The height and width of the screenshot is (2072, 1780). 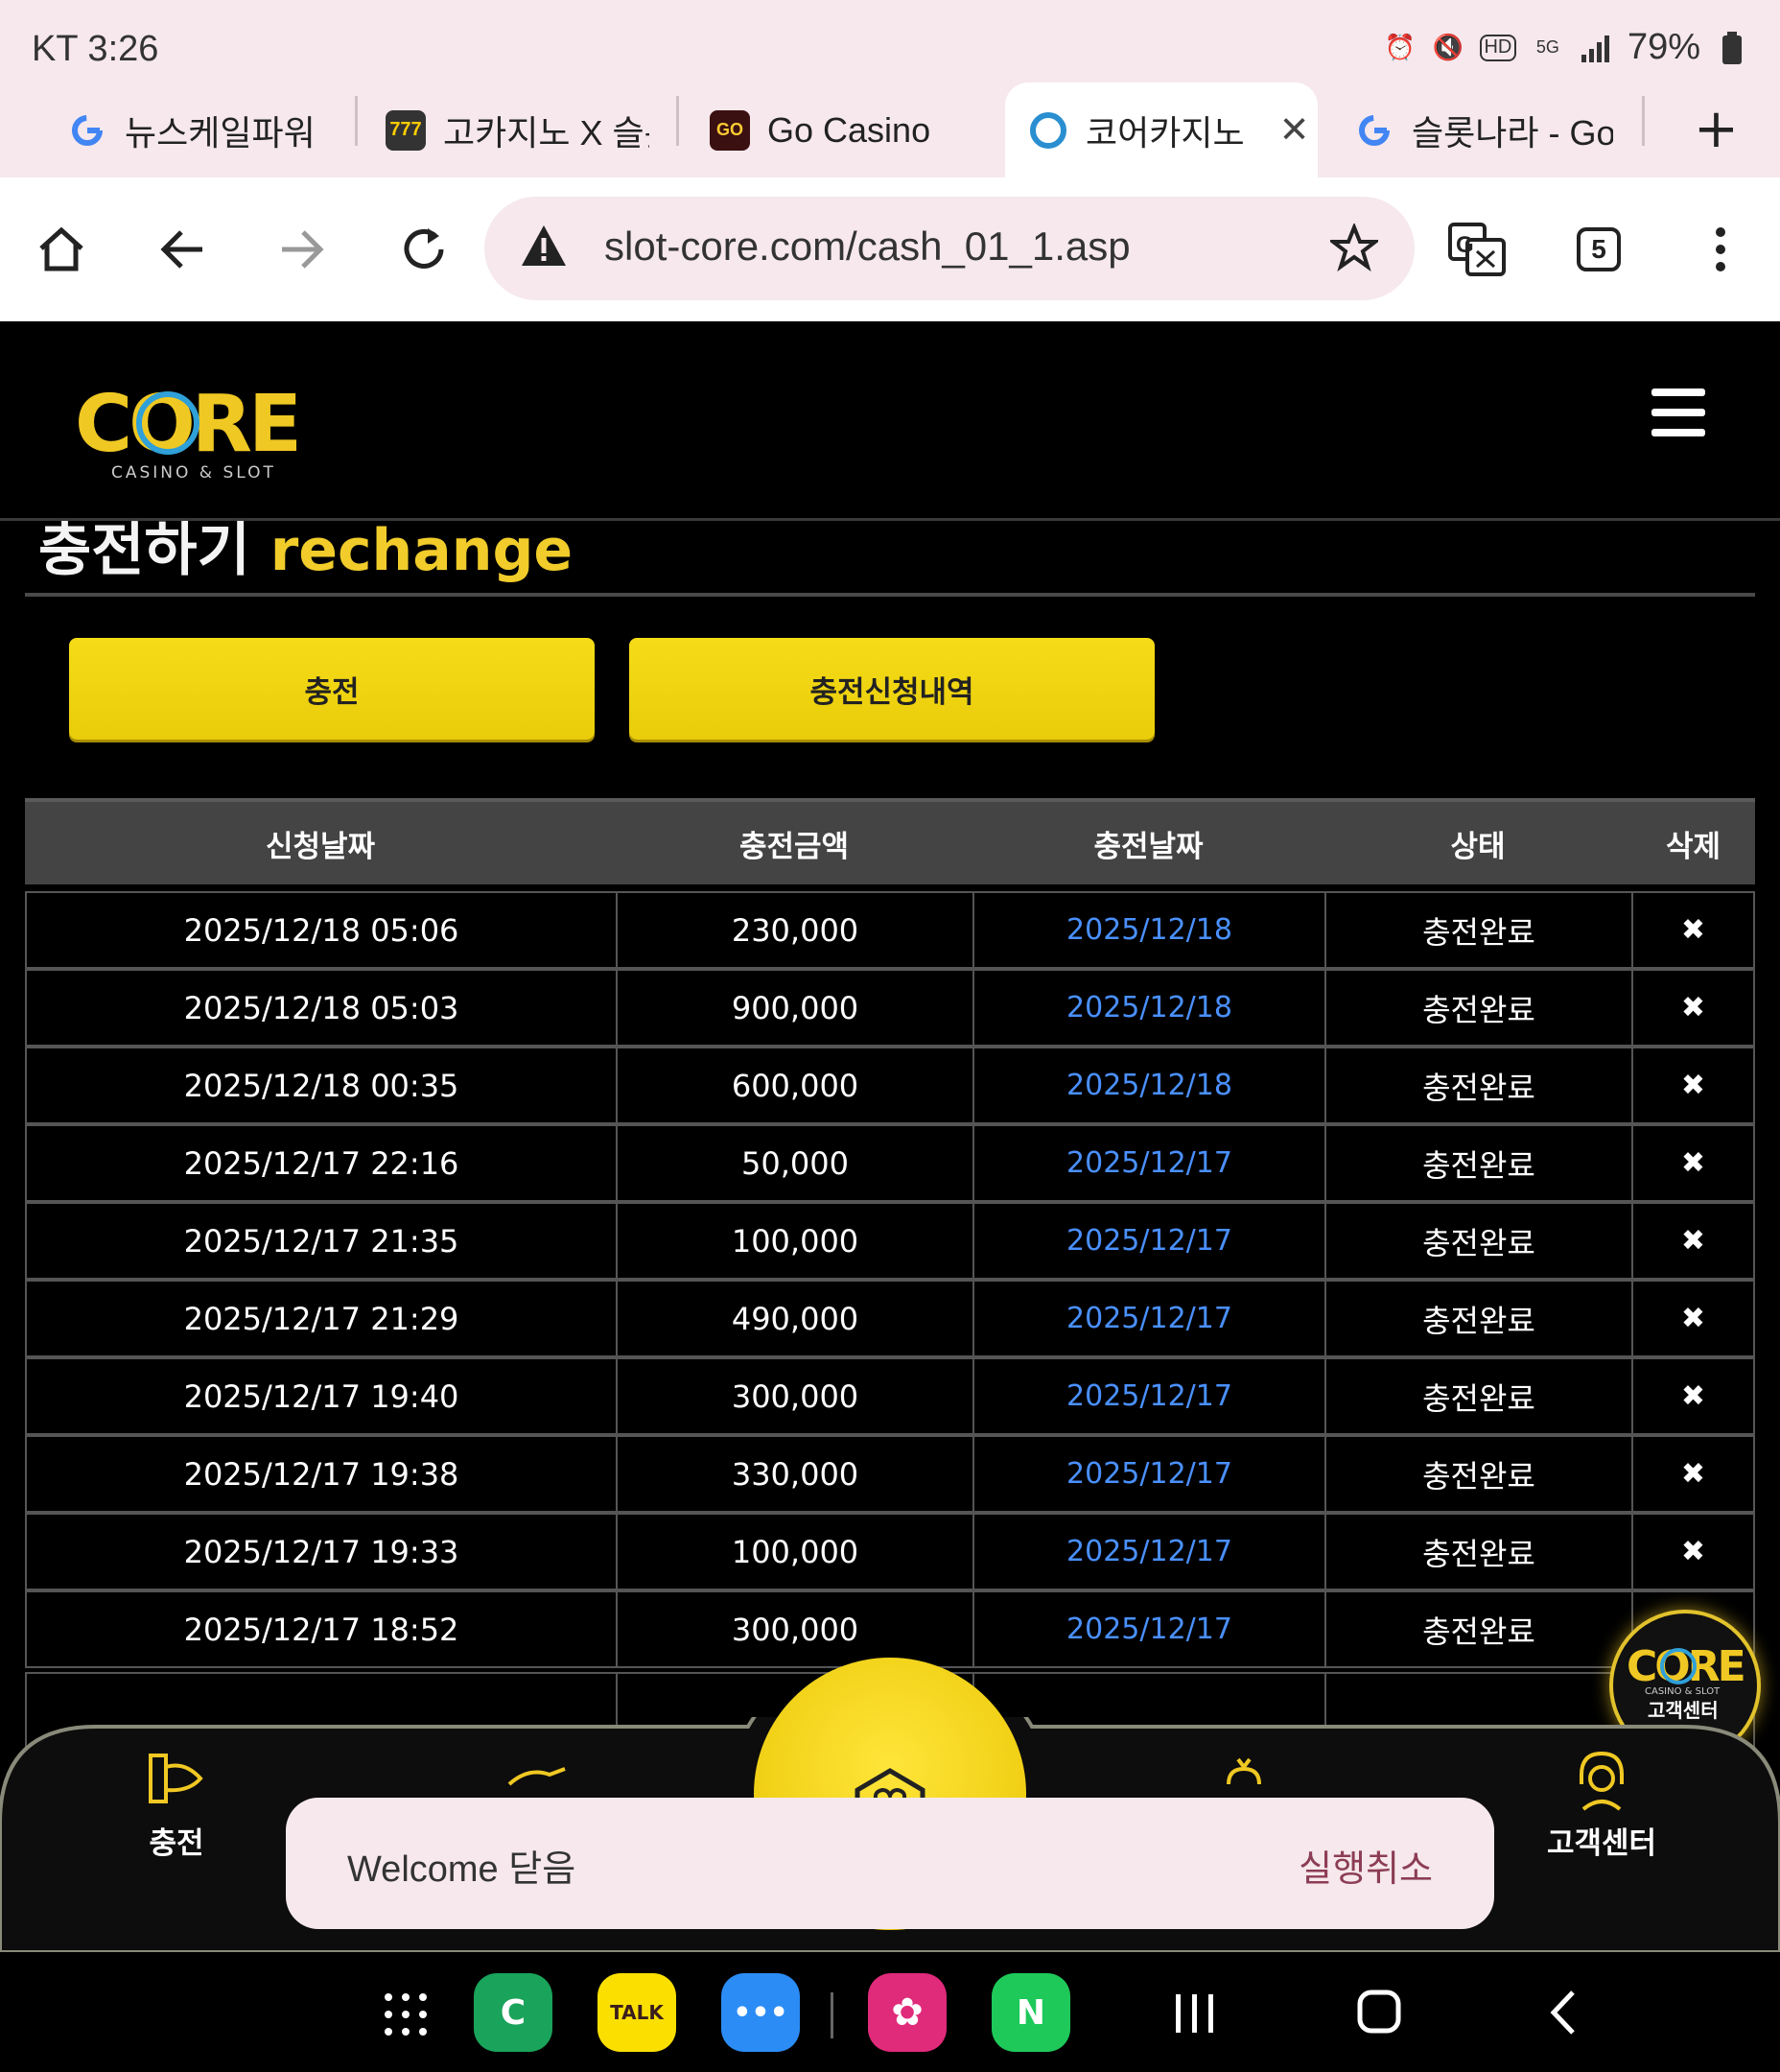 What do you see at coordinates (1547, 47) in the screenshot?
I see `5g-icon: 5G` at bounding box center [1547, 47].